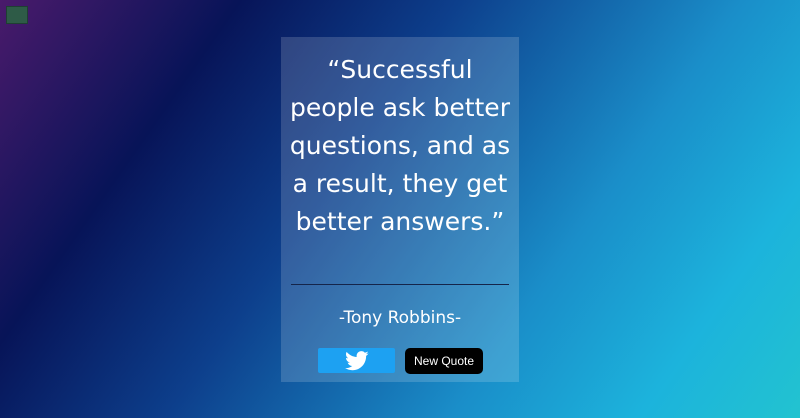  I want to click on divider, so click(400, 284).